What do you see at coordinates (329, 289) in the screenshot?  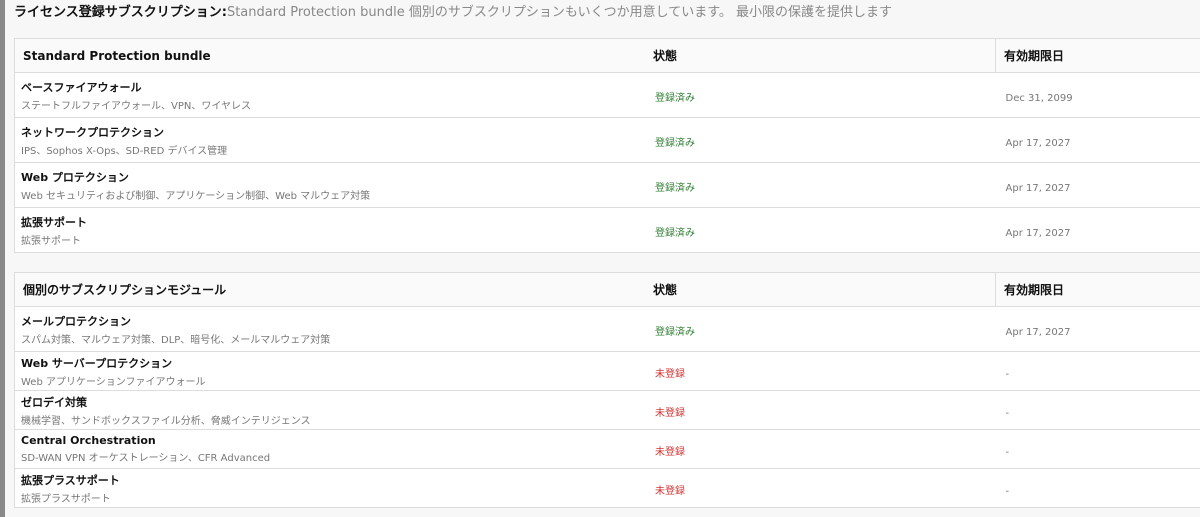 I see `col-header-name: 個別のサブスクリプションモジュール` at bounding box center [329, 289].